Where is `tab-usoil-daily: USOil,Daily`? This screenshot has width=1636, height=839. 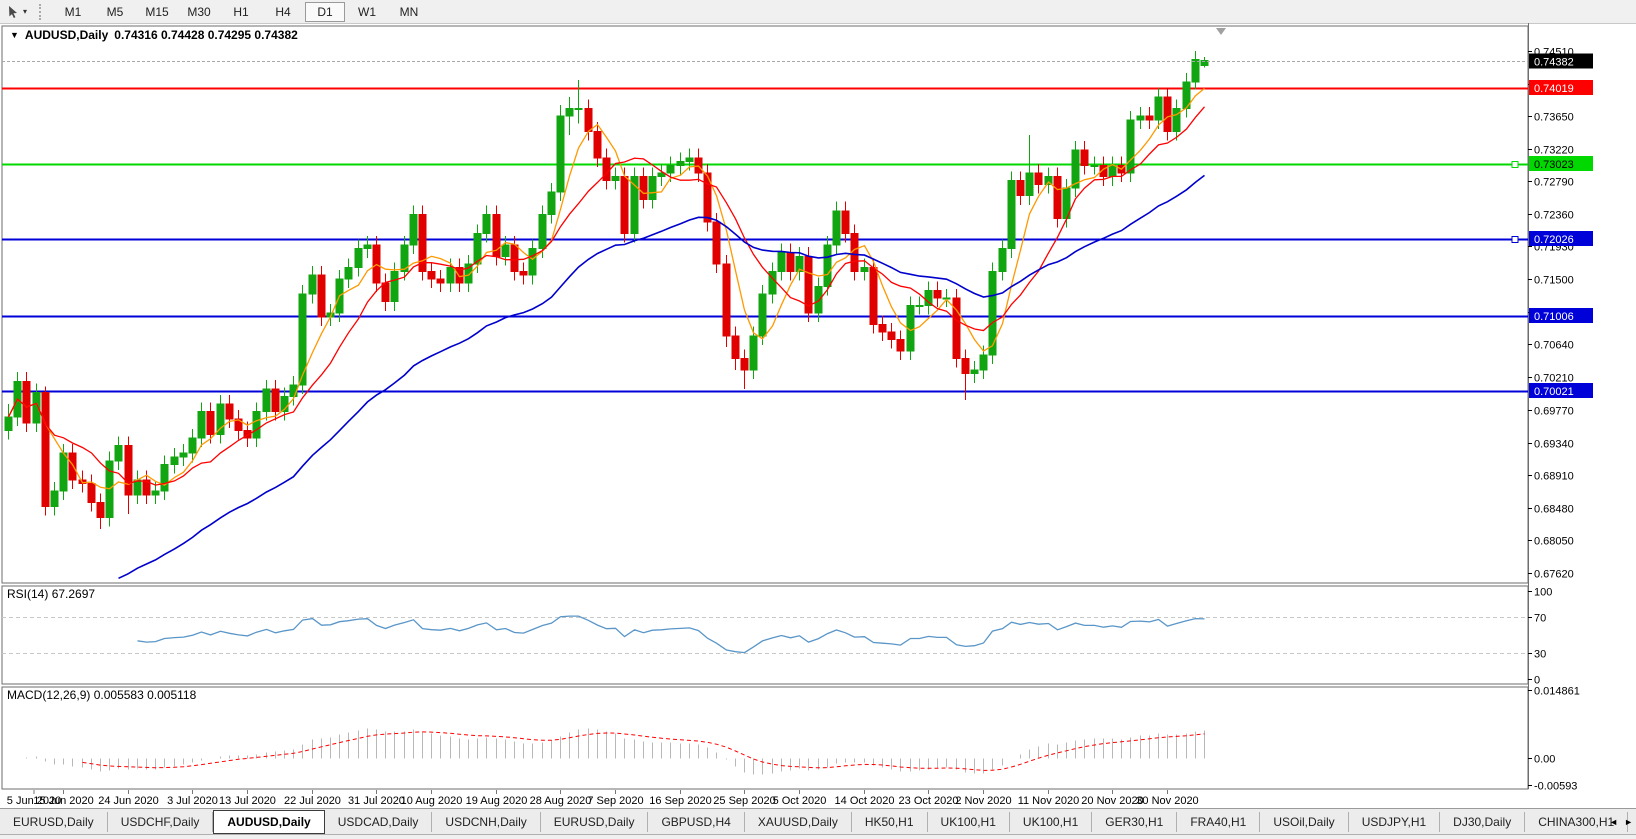 tab-usoil-daily: USOil,Daily is located at coordinates (1304, 821).